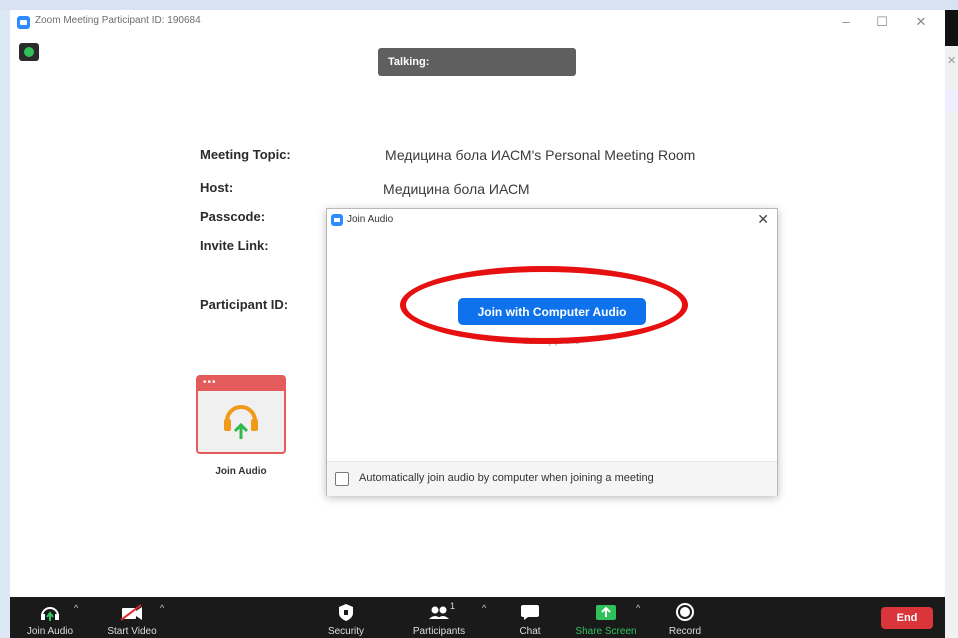 The width and height of the screenshot is (958, 638). What do you see at coordinates (234, 245) in the screenshot?
I see `invite-link-label: Invite Link:` at bounding box center [234, 245].